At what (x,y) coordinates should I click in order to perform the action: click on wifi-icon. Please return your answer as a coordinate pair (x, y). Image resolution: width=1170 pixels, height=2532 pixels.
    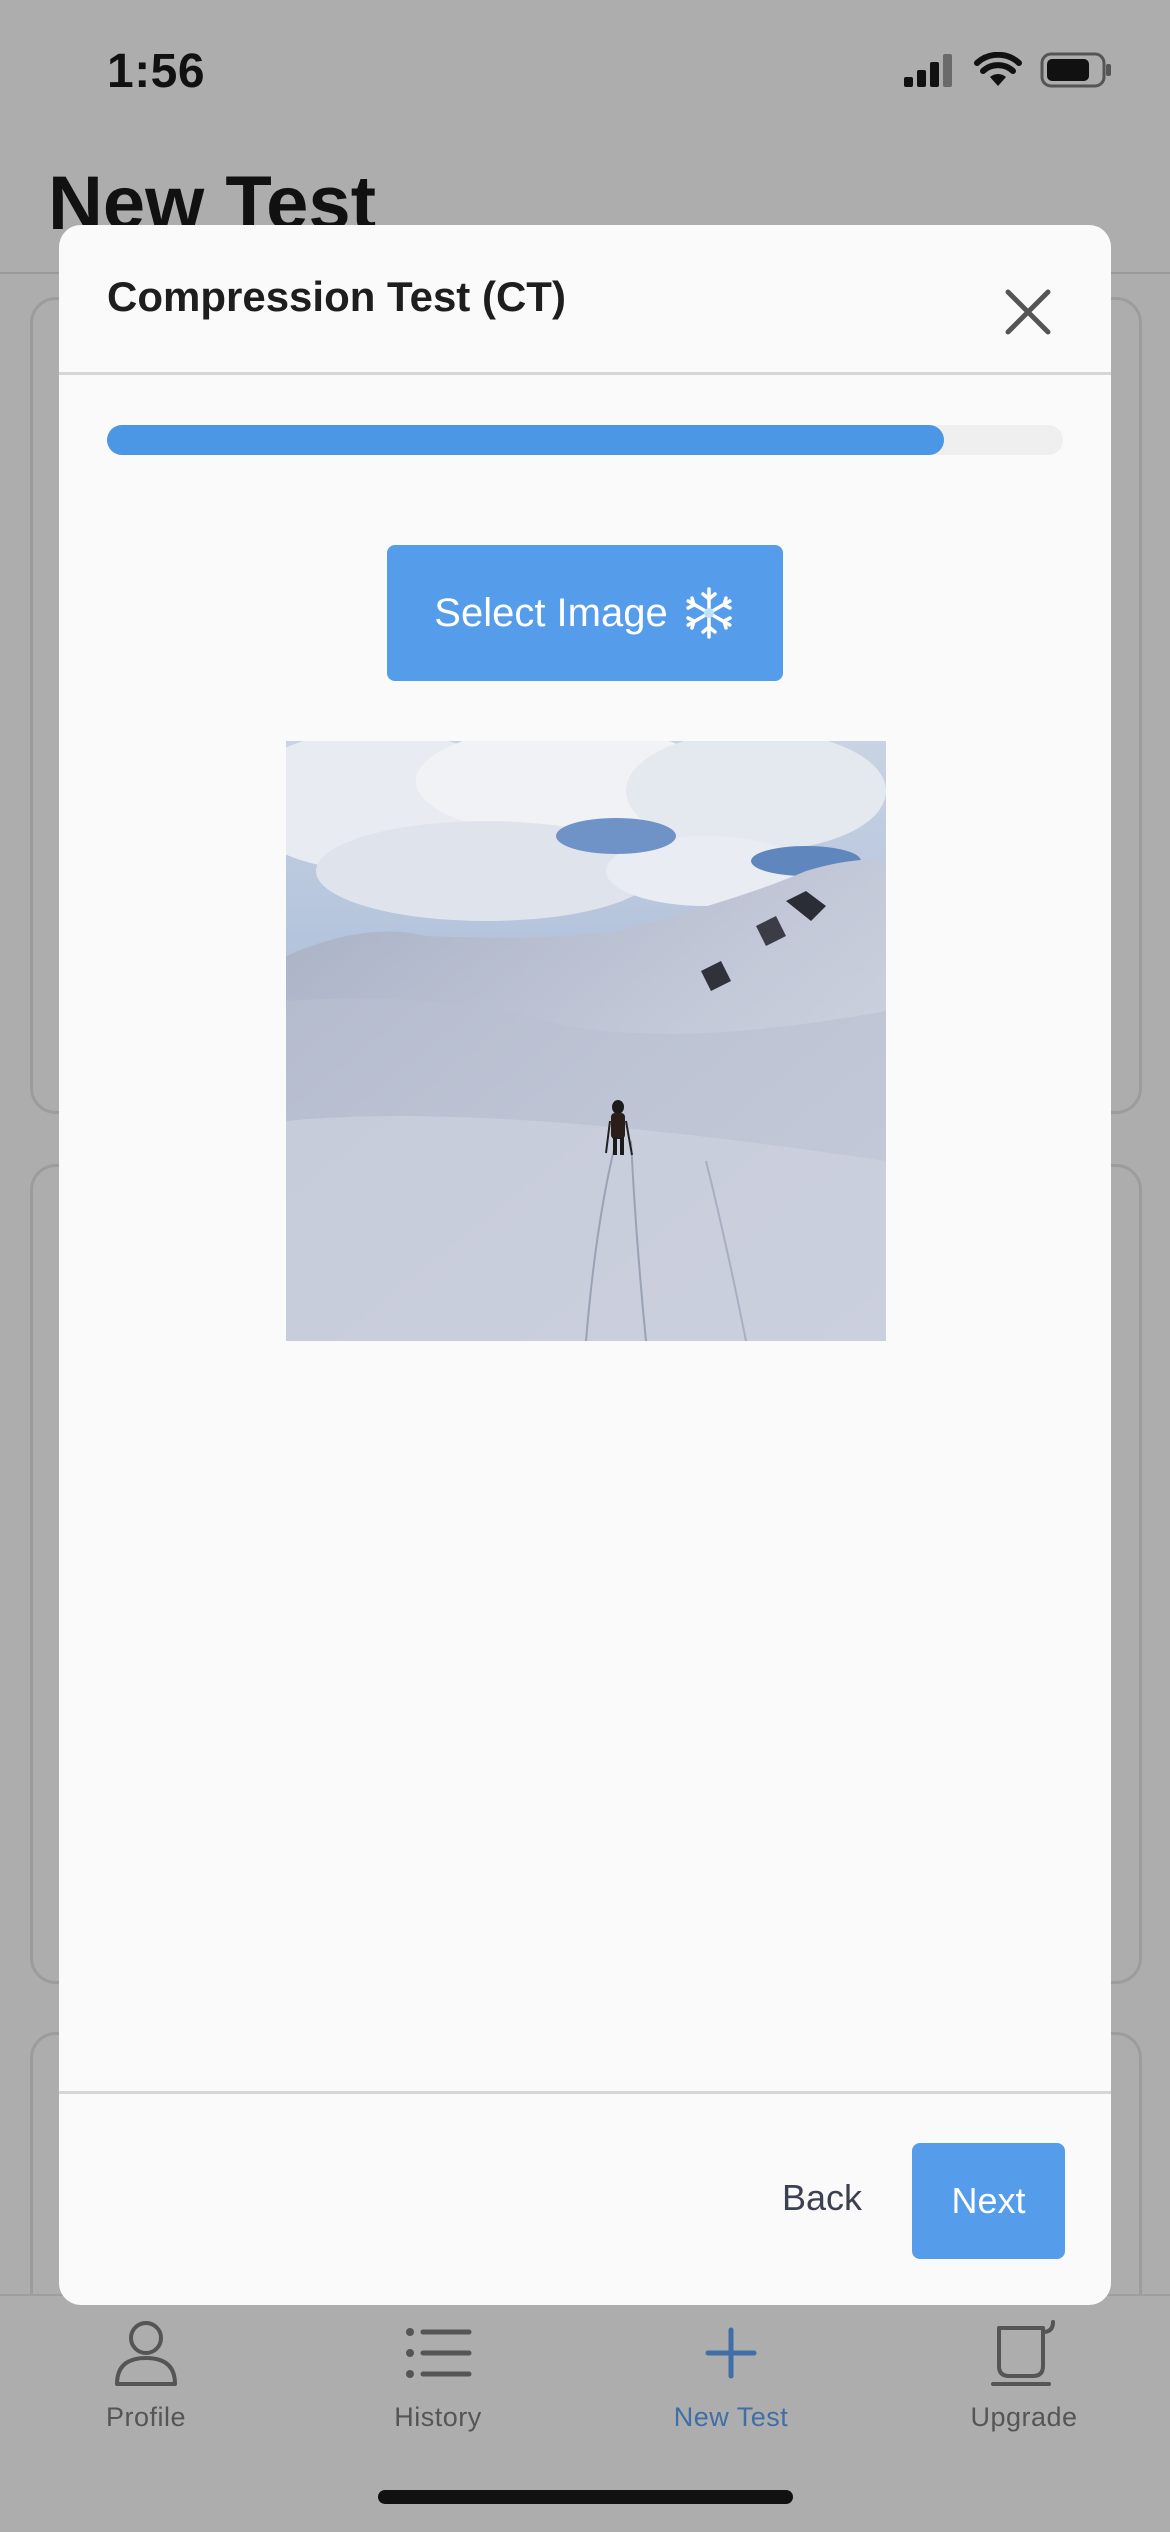
    Looking at the image, I should click on (998, 69).